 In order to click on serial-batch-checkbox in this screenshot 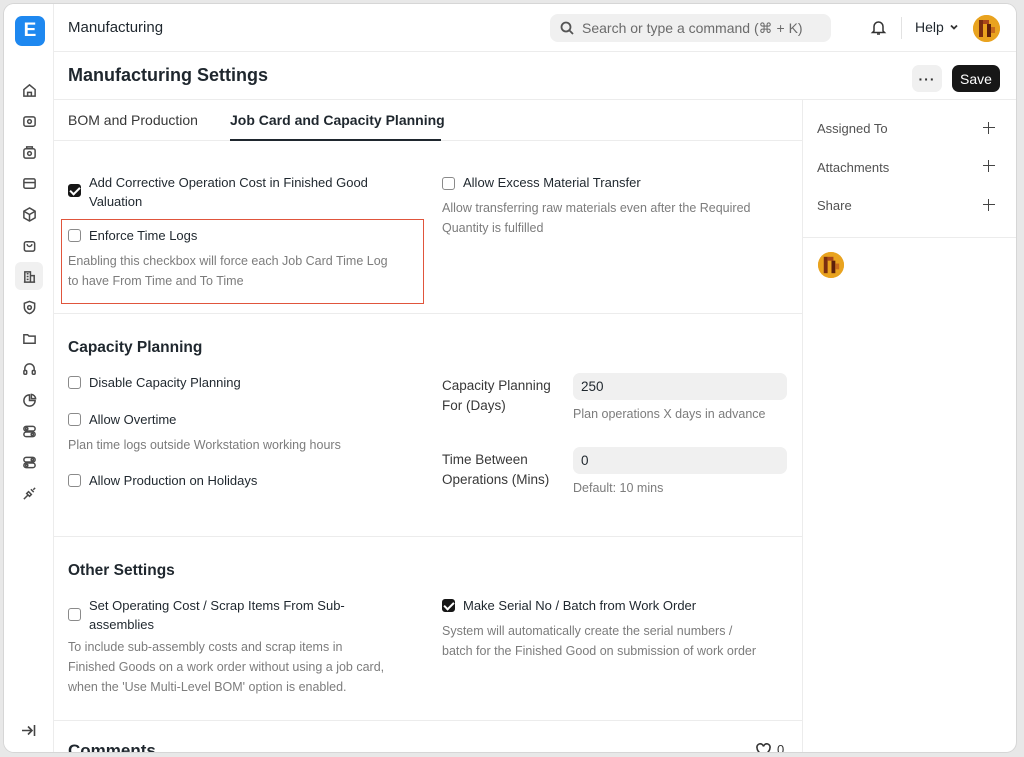, I will do `click(448, 605)`.